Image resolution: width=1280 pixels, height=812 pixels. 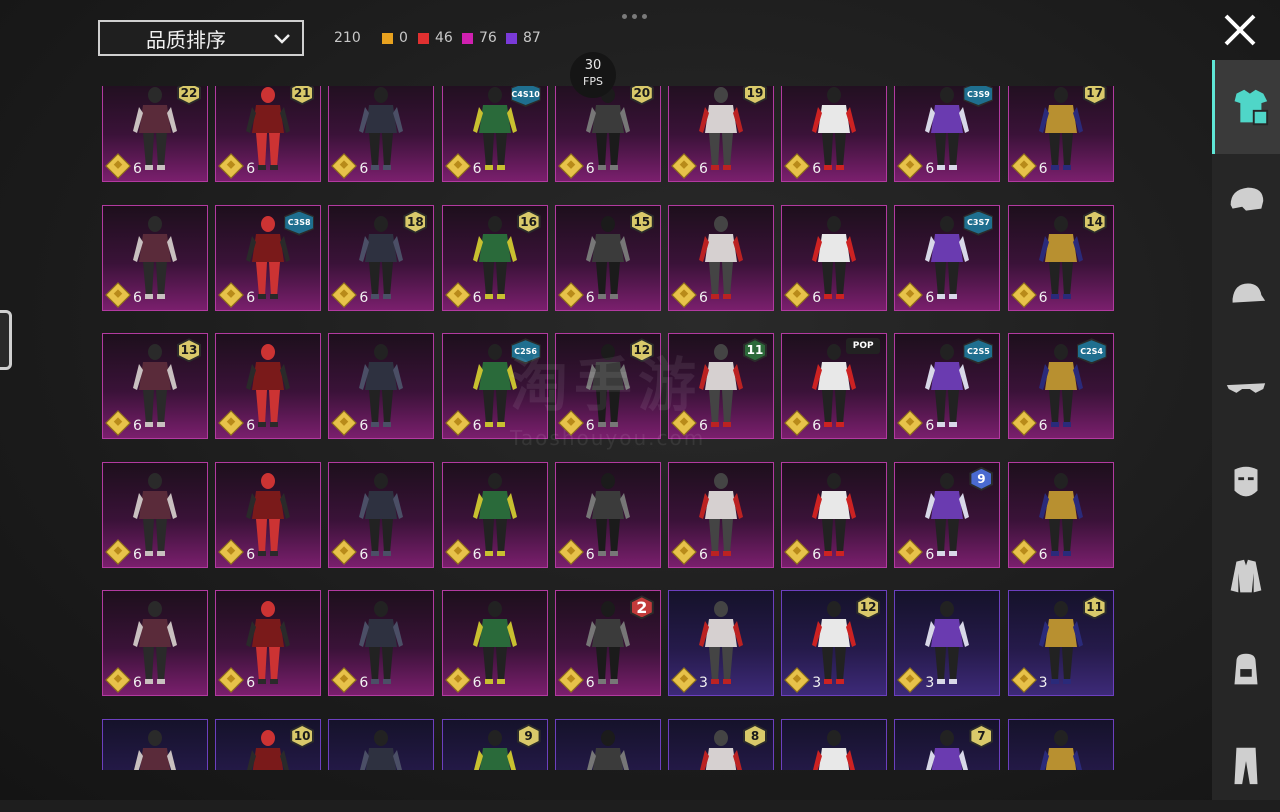 What do you see at coordinates (1094, 94) in the screenshot?
I see `season-badge-label: 17` at bounding box center [1094, 94].